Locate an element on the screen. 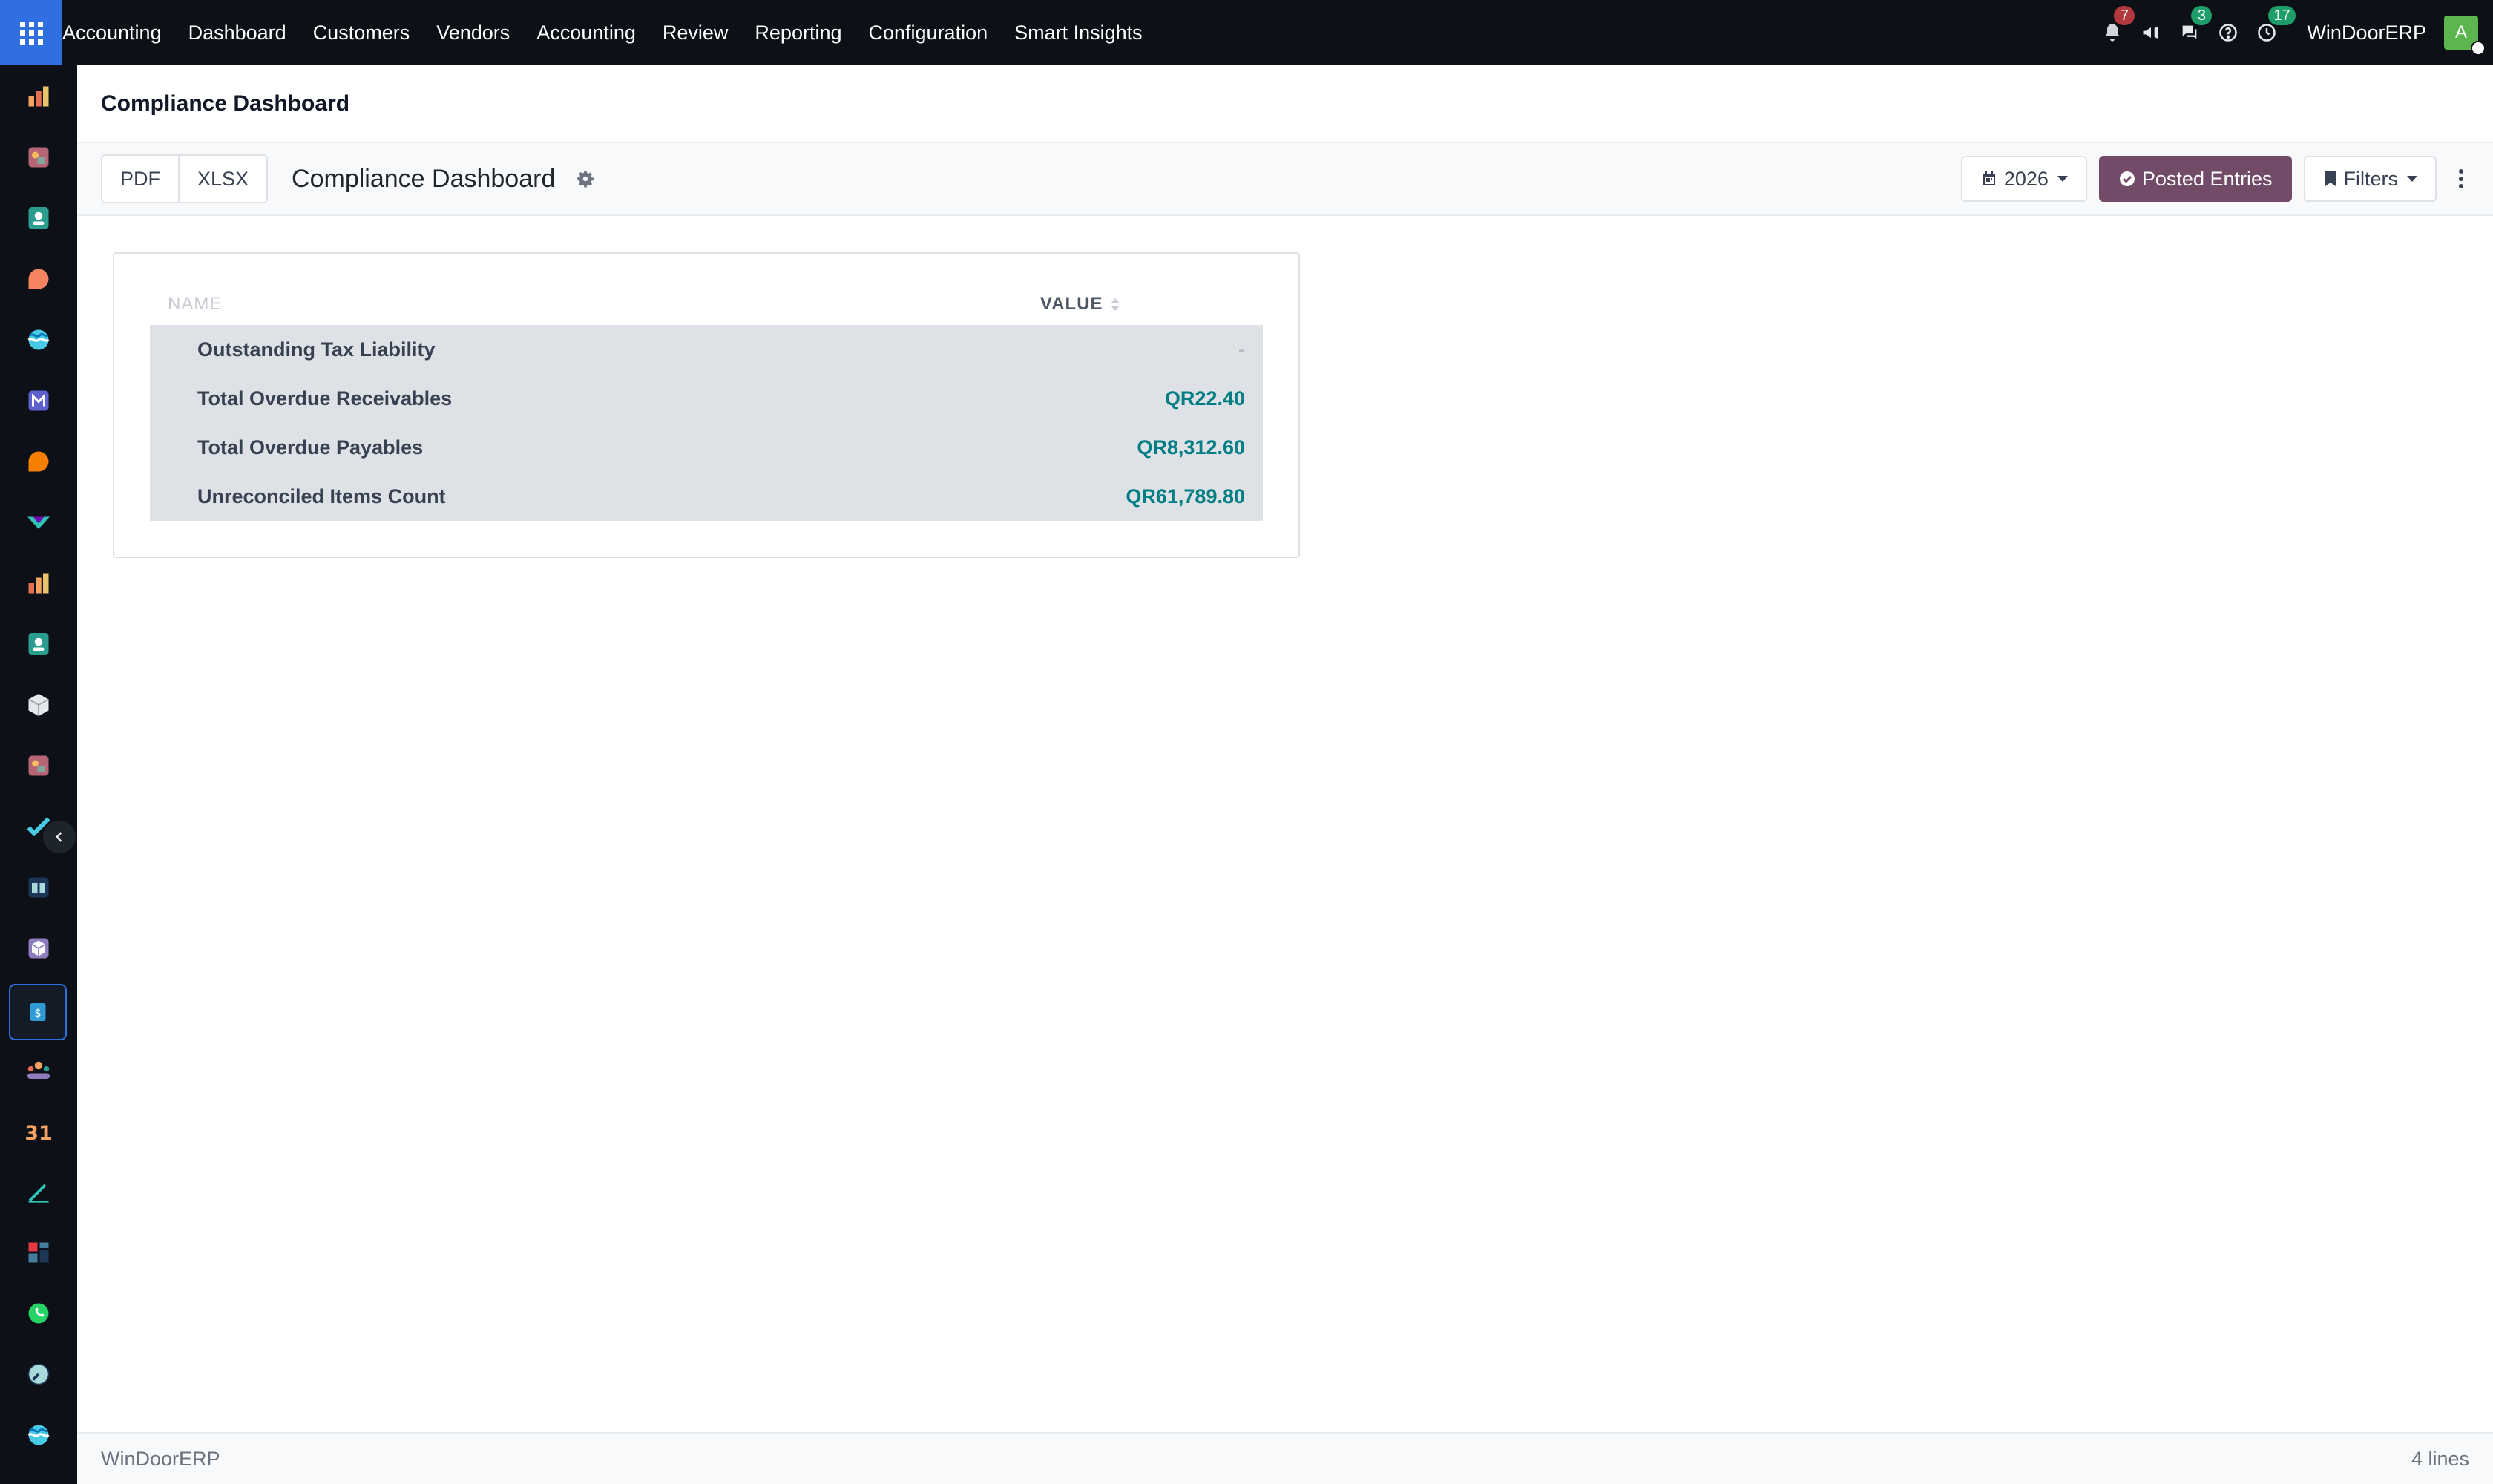 The image size is (2493, 1484). table-row: Total Overdue Receivables QR22.40 is located at coordinates (706, 398).